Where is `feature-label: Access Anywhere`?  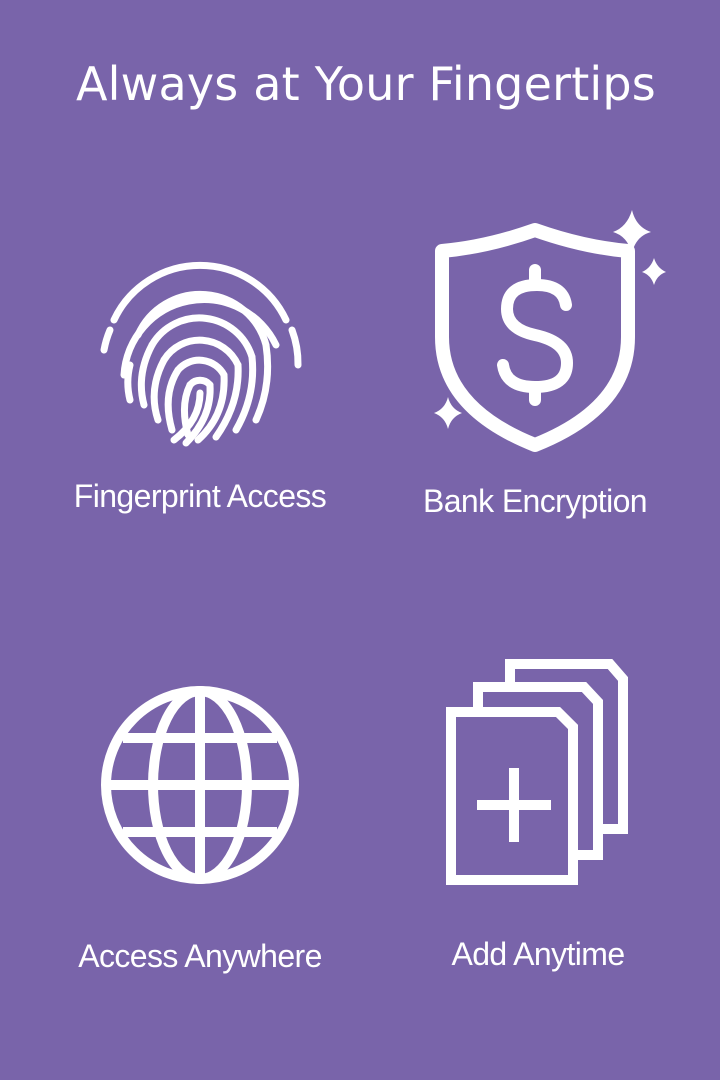 feature-label: Access Anywhere is located at coordinates (200, 956).